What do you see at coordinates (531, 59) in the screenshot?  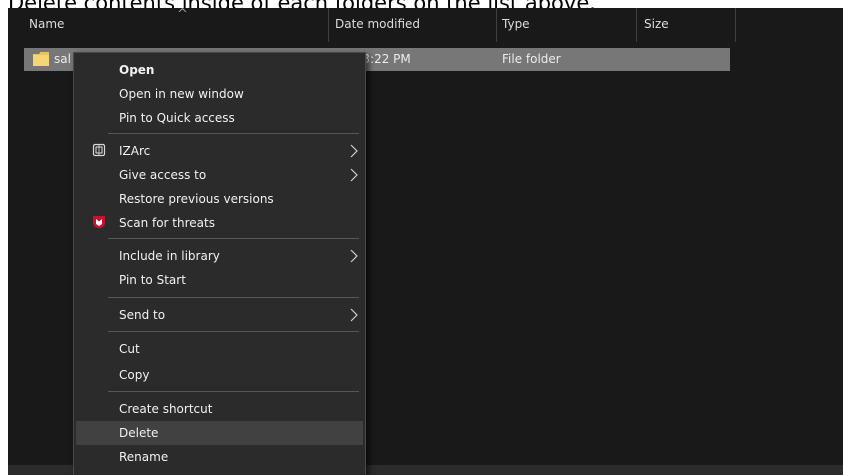 I see `file-type: File folder` at bounding box center [531, 59].